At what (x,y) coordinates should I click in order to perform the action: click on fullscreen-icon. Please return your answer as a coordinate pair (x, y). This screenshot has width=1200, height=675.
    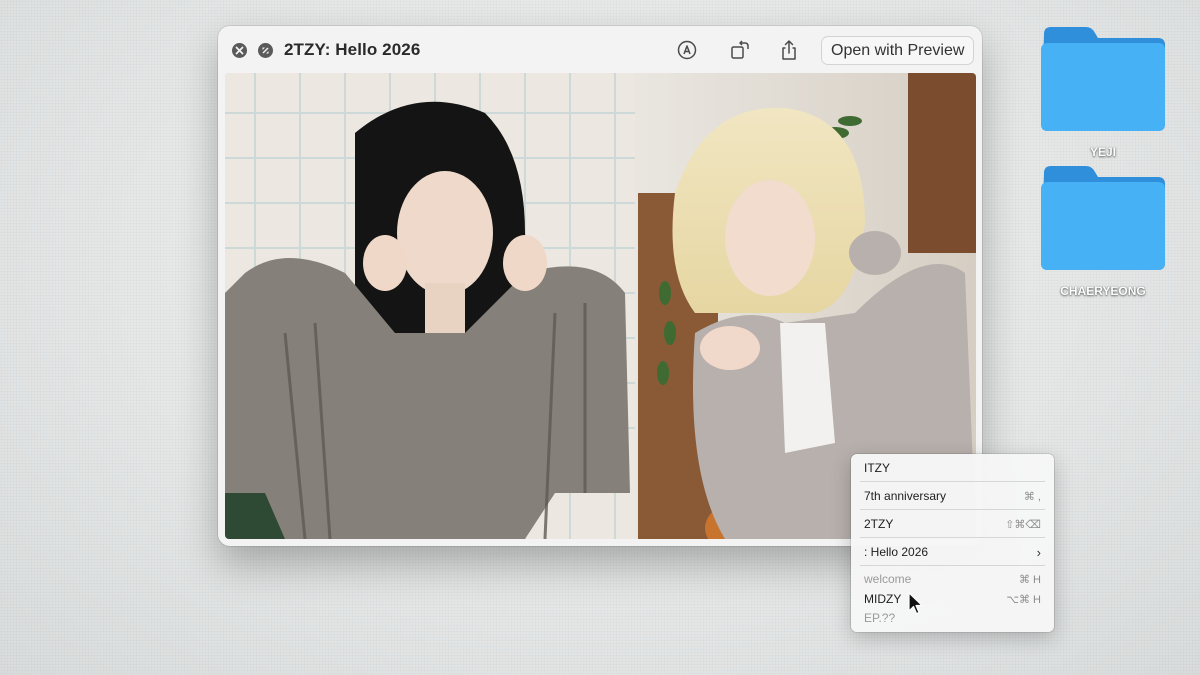
    Looking at the image, I should click on (265, 50).